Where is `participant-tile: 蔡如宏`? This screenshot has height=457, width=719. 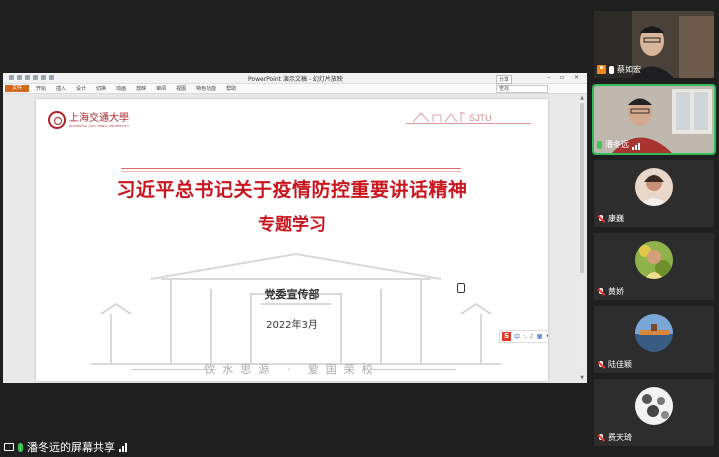 participant-tile: 蔡如宏 is located at coordinates (654, 44).